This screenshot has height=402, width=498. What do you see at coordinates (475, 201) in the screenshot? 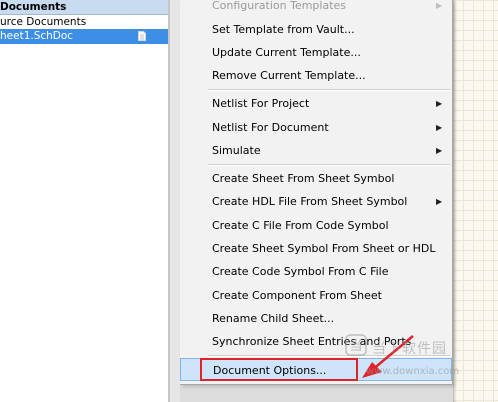
I see `schematic-canvas` at bounding box center [475, 201].